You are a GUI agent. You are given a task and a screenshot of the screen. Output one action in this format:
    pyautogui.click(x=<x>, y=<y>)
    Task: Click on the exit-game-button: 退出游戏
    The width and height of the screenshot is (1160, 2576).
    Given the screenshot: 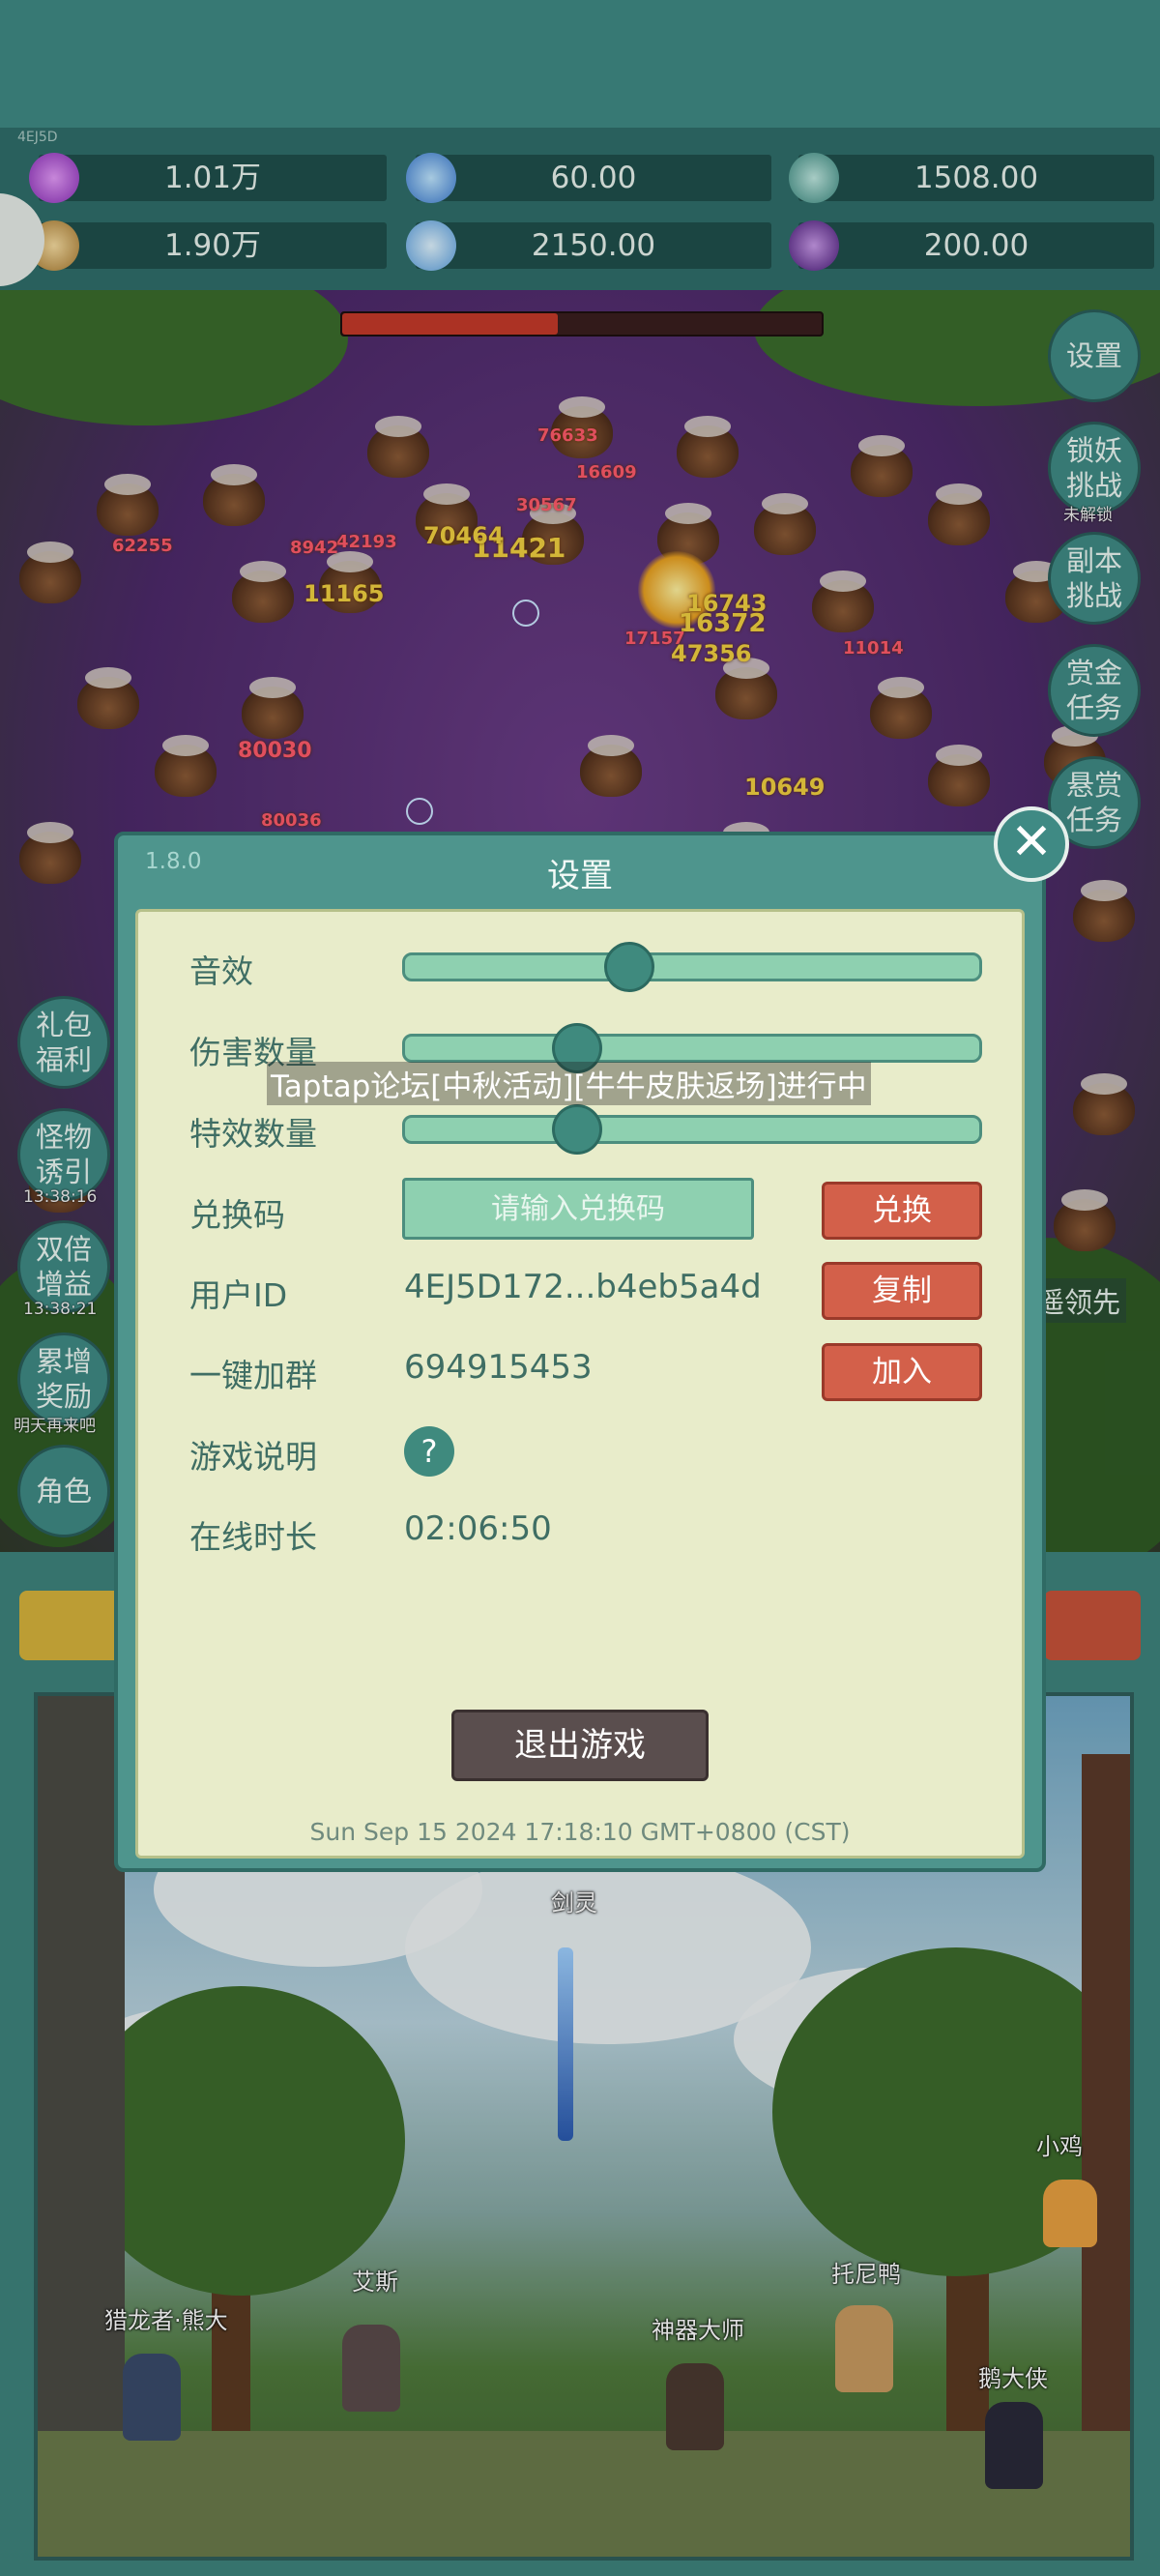 What is the action you would take?
    pyautogui.click(x=580, y=1745)
    